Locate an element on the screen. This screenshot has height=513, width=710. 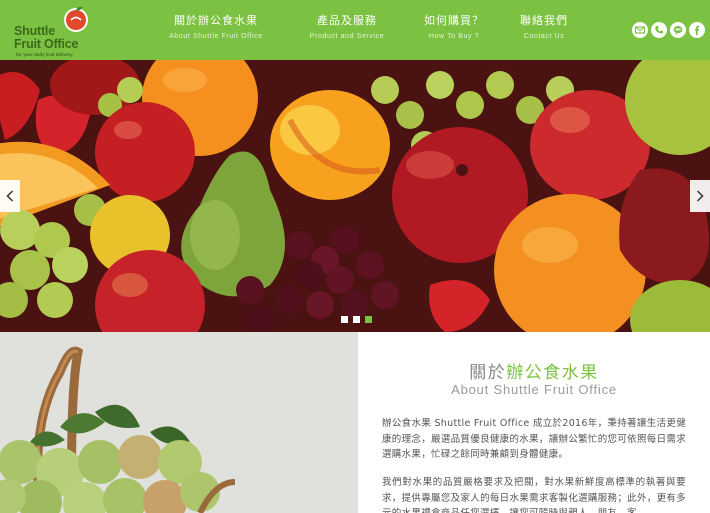
nav-item-products: 產品及服務 Product and Service is located at coordinates (347, 27).